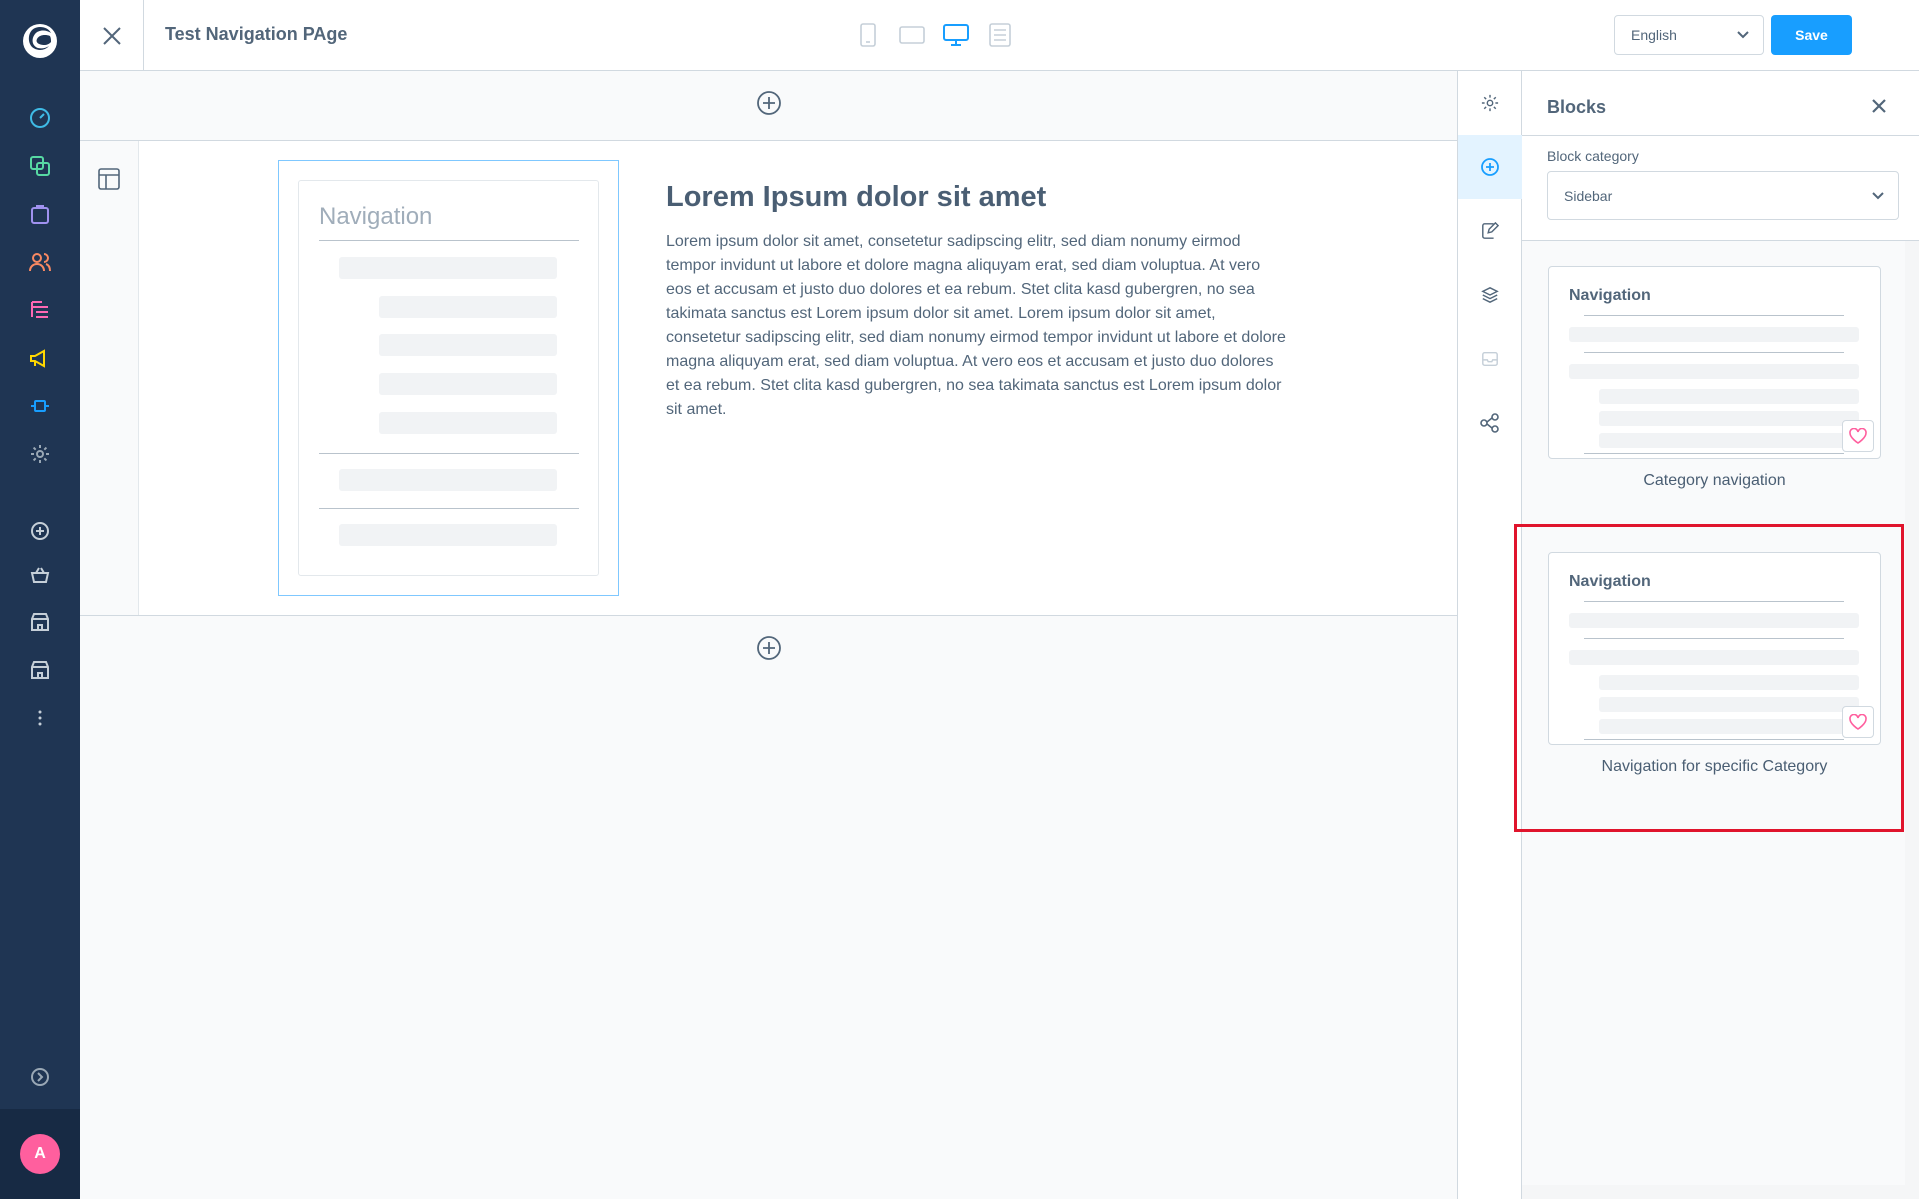 This screenshot has width=1919, height=1199. What do you see at coordinates (1720, 103) in the screenshot?
I see `blocks-panel-header: Blocks` at bounding box center [1720, 103].